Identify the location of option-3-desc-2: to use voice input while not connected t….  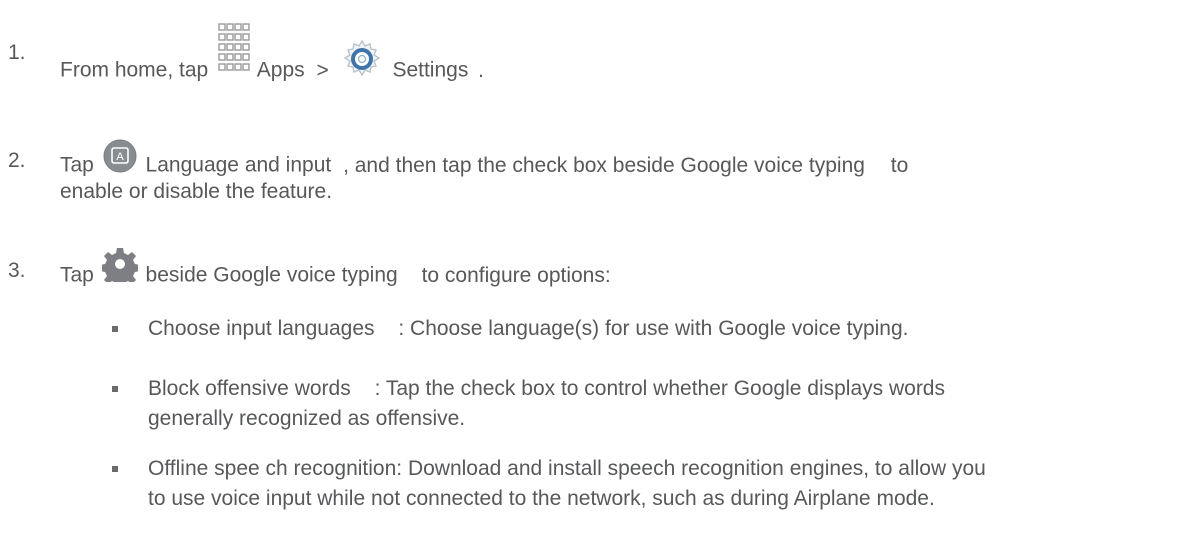
(541, 498).